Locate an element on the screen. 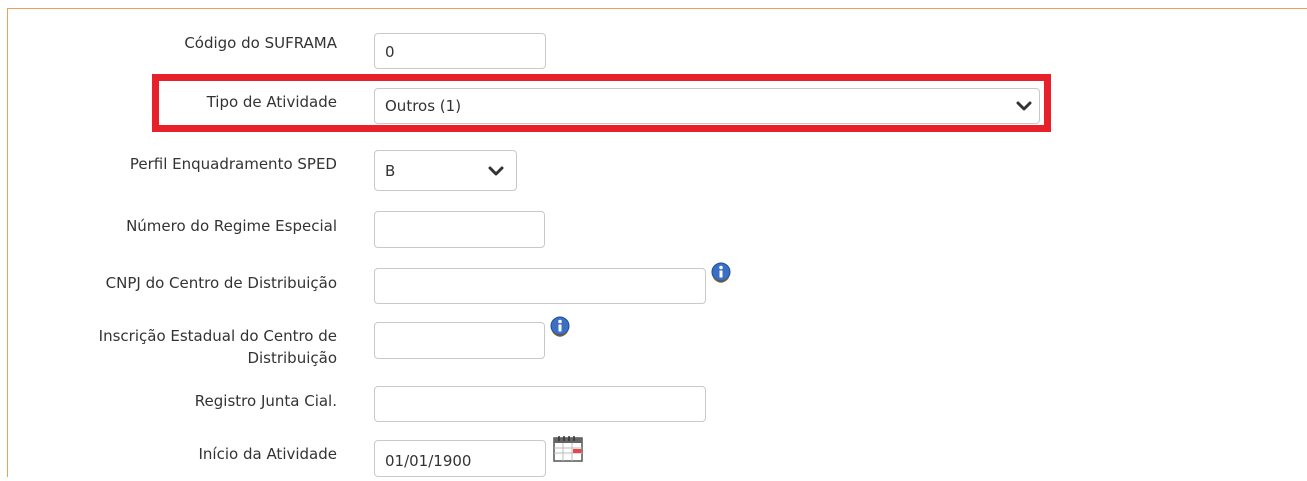 This screenshot has width=1307, height=481. perfil-sped-label: Perfil Enquadramento SPED is located at coordinates (233, 164).